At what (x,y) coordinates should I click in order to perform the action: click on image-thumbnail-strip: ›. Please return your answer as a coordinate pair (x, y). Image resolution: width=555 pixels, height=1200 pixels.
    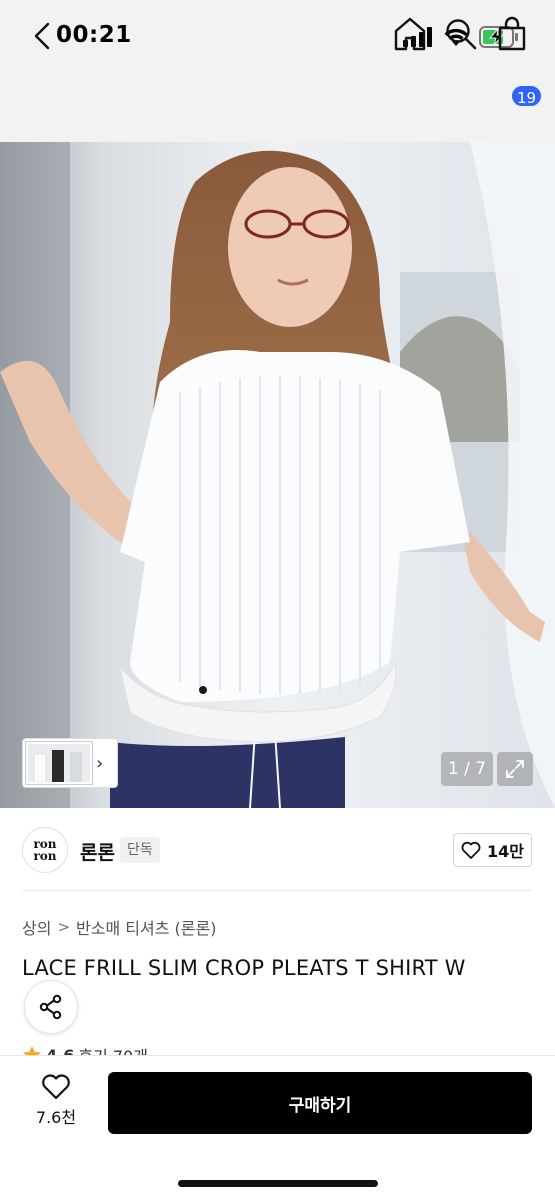
    Looking at the image, I should click on (70, 763).